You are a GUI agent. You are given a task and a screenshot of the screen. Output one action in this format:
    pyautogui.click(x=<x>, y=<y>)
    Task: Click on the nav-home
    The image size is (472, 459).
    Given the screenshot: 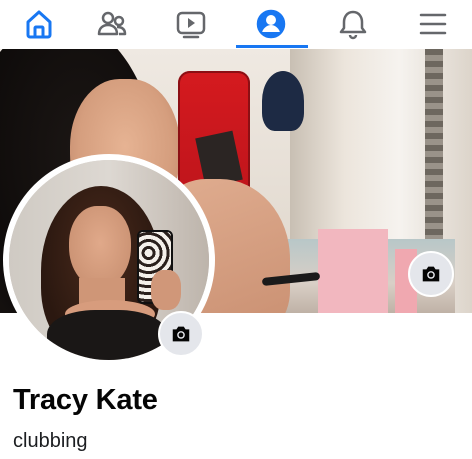 What is the action you would take?
    pyautogui.click(x=39, y=24)
    